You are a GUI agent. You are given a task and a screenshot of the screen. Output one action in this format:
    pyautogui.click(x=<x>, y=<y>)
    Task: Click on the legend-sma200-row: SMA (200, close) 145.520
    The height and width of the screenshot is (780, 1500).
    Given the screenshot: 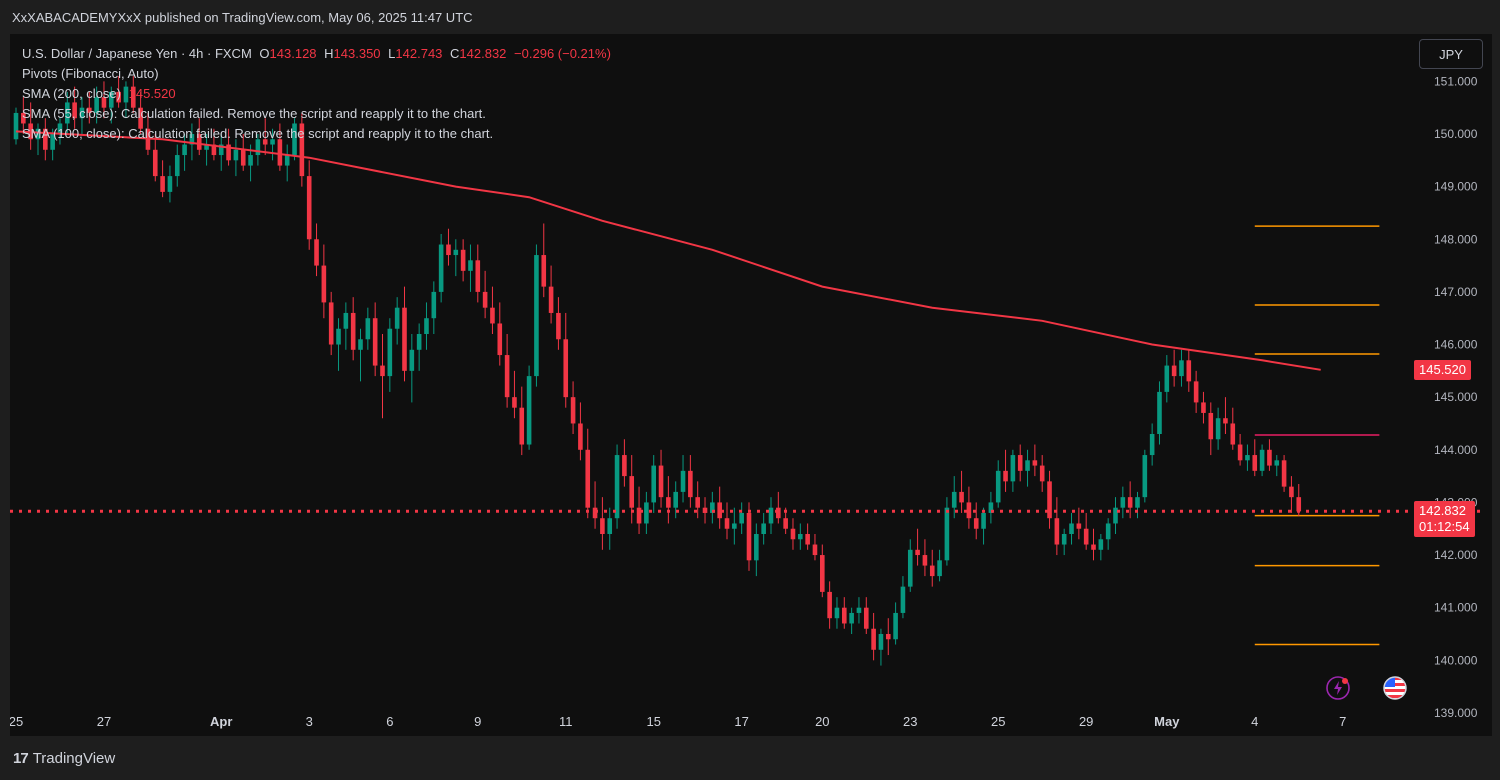 What is the action you would take?
    pyautogui.click(x=316, y=94)
    